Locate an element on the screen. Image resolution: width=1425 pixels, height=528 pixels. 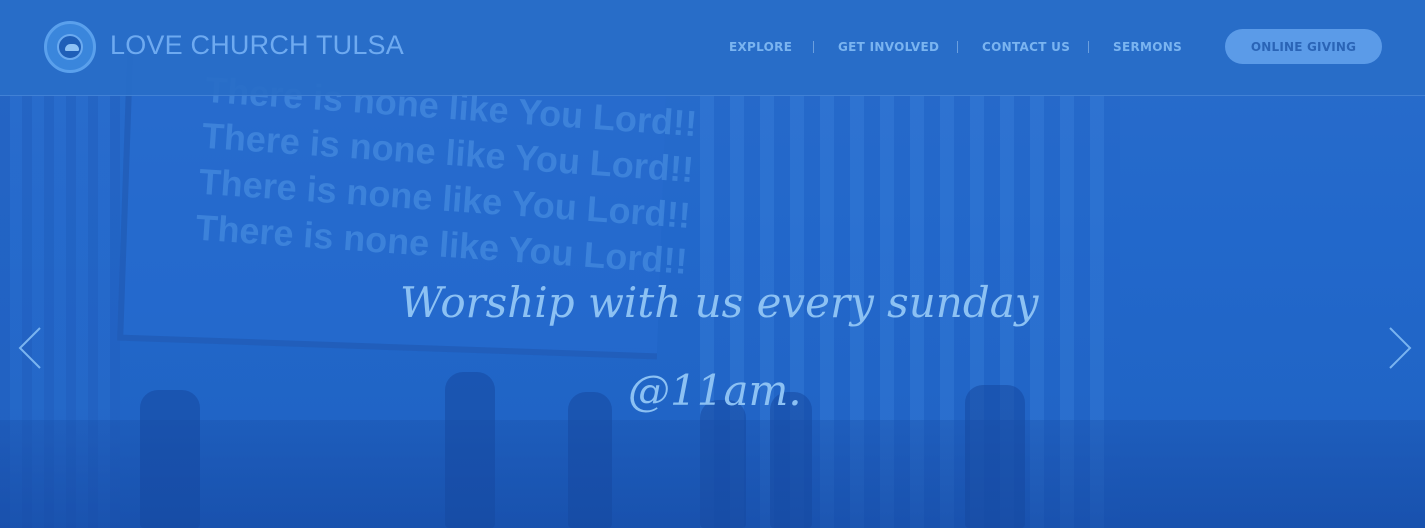
dove-icon is located at coordinates (72, 47).